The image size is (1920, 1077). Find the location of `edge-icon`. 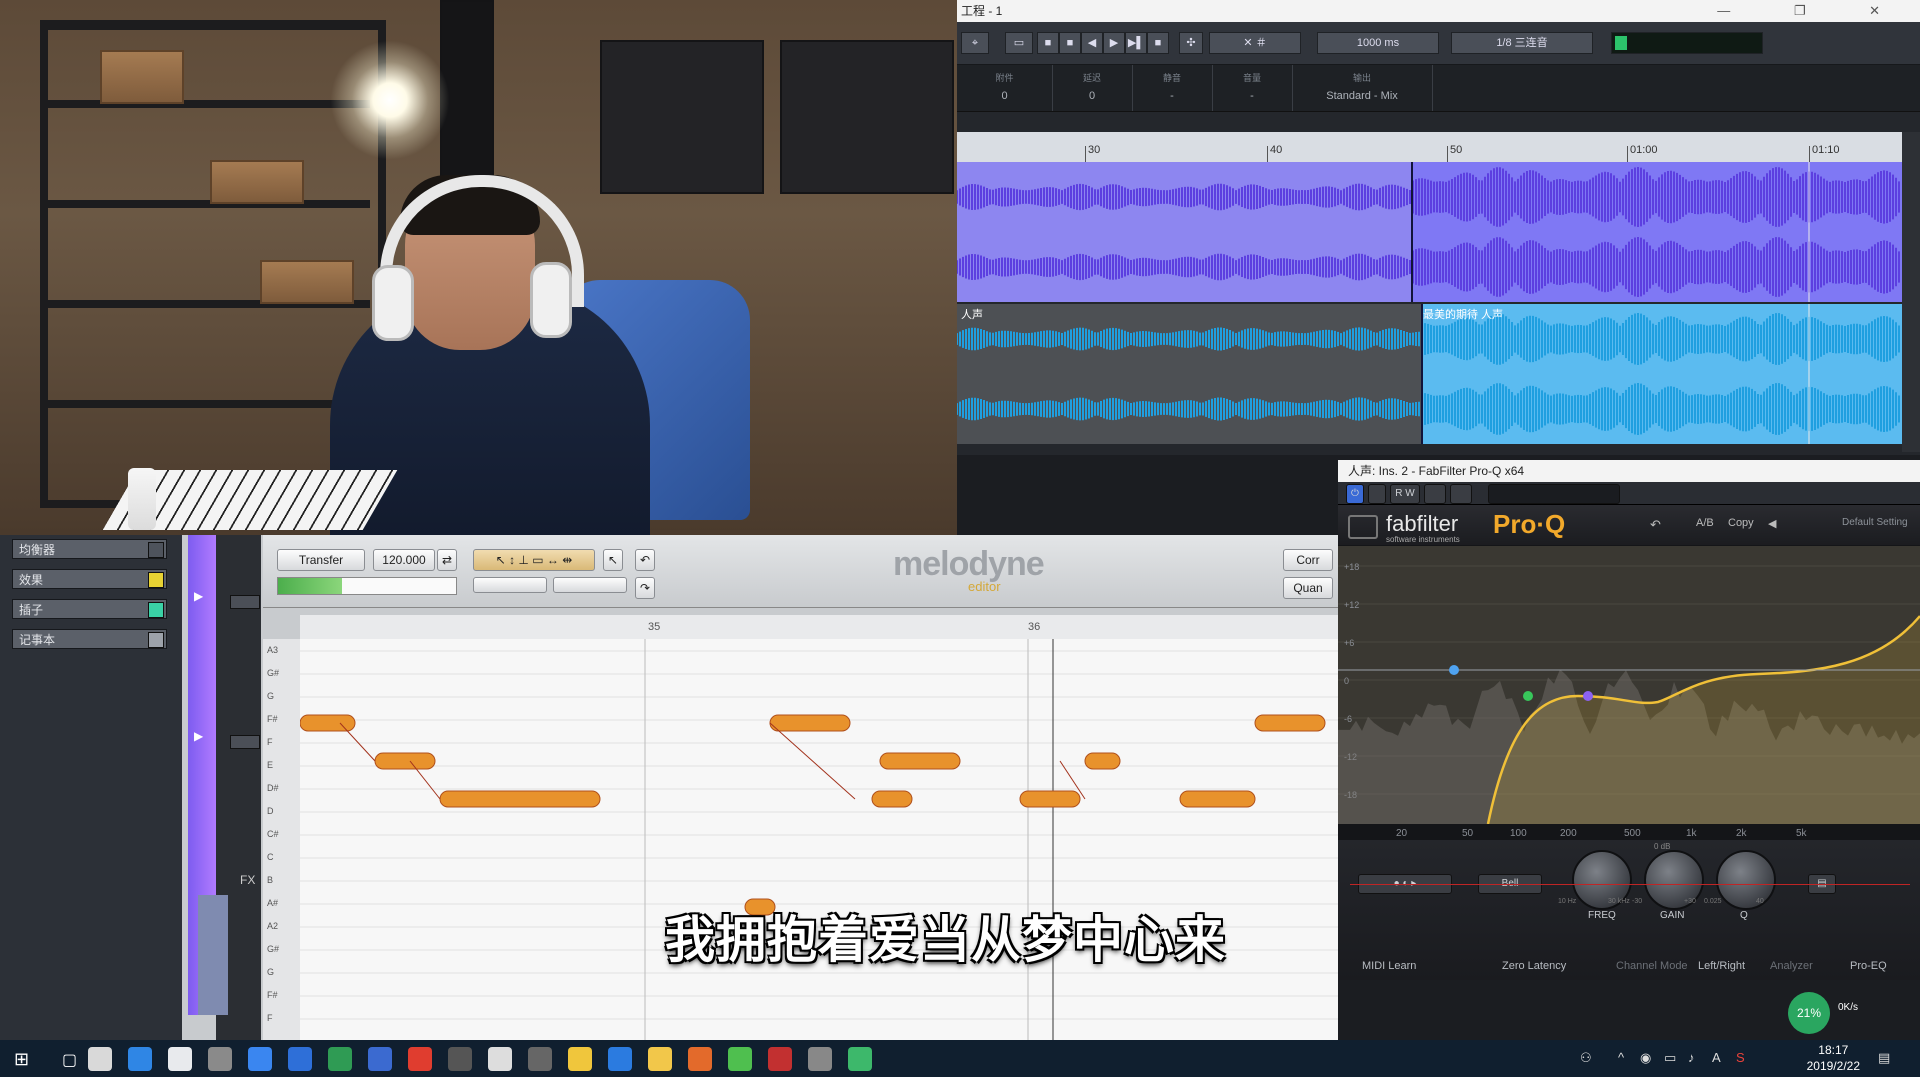

edge-icon is located at coordinates (620, 1059).